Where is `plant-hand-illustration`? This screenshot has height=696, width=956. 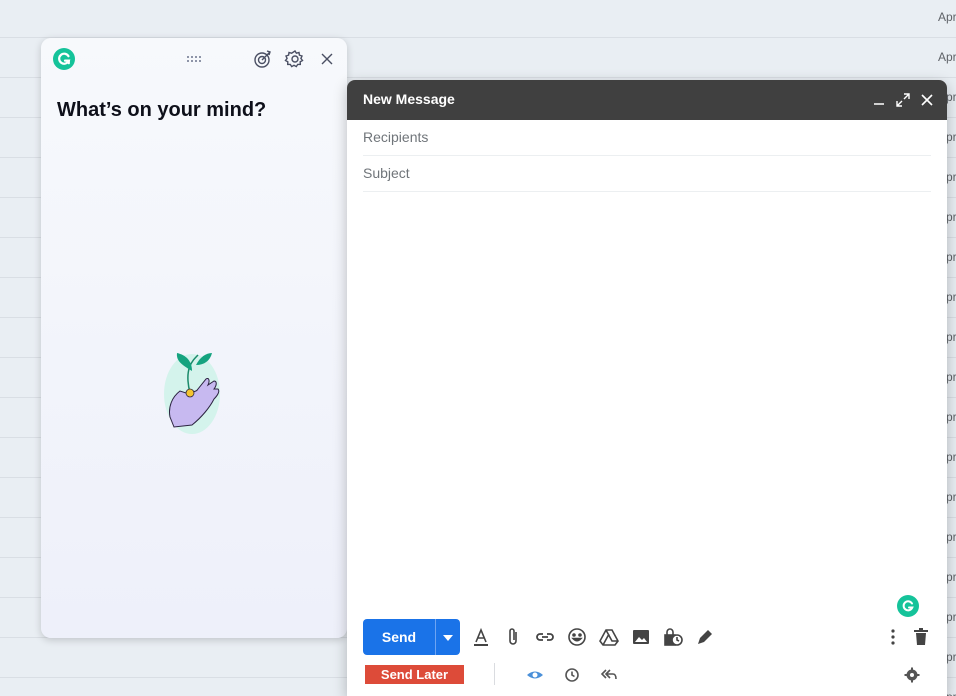
plant-hand-illustration is located at coordinates (195, 394).